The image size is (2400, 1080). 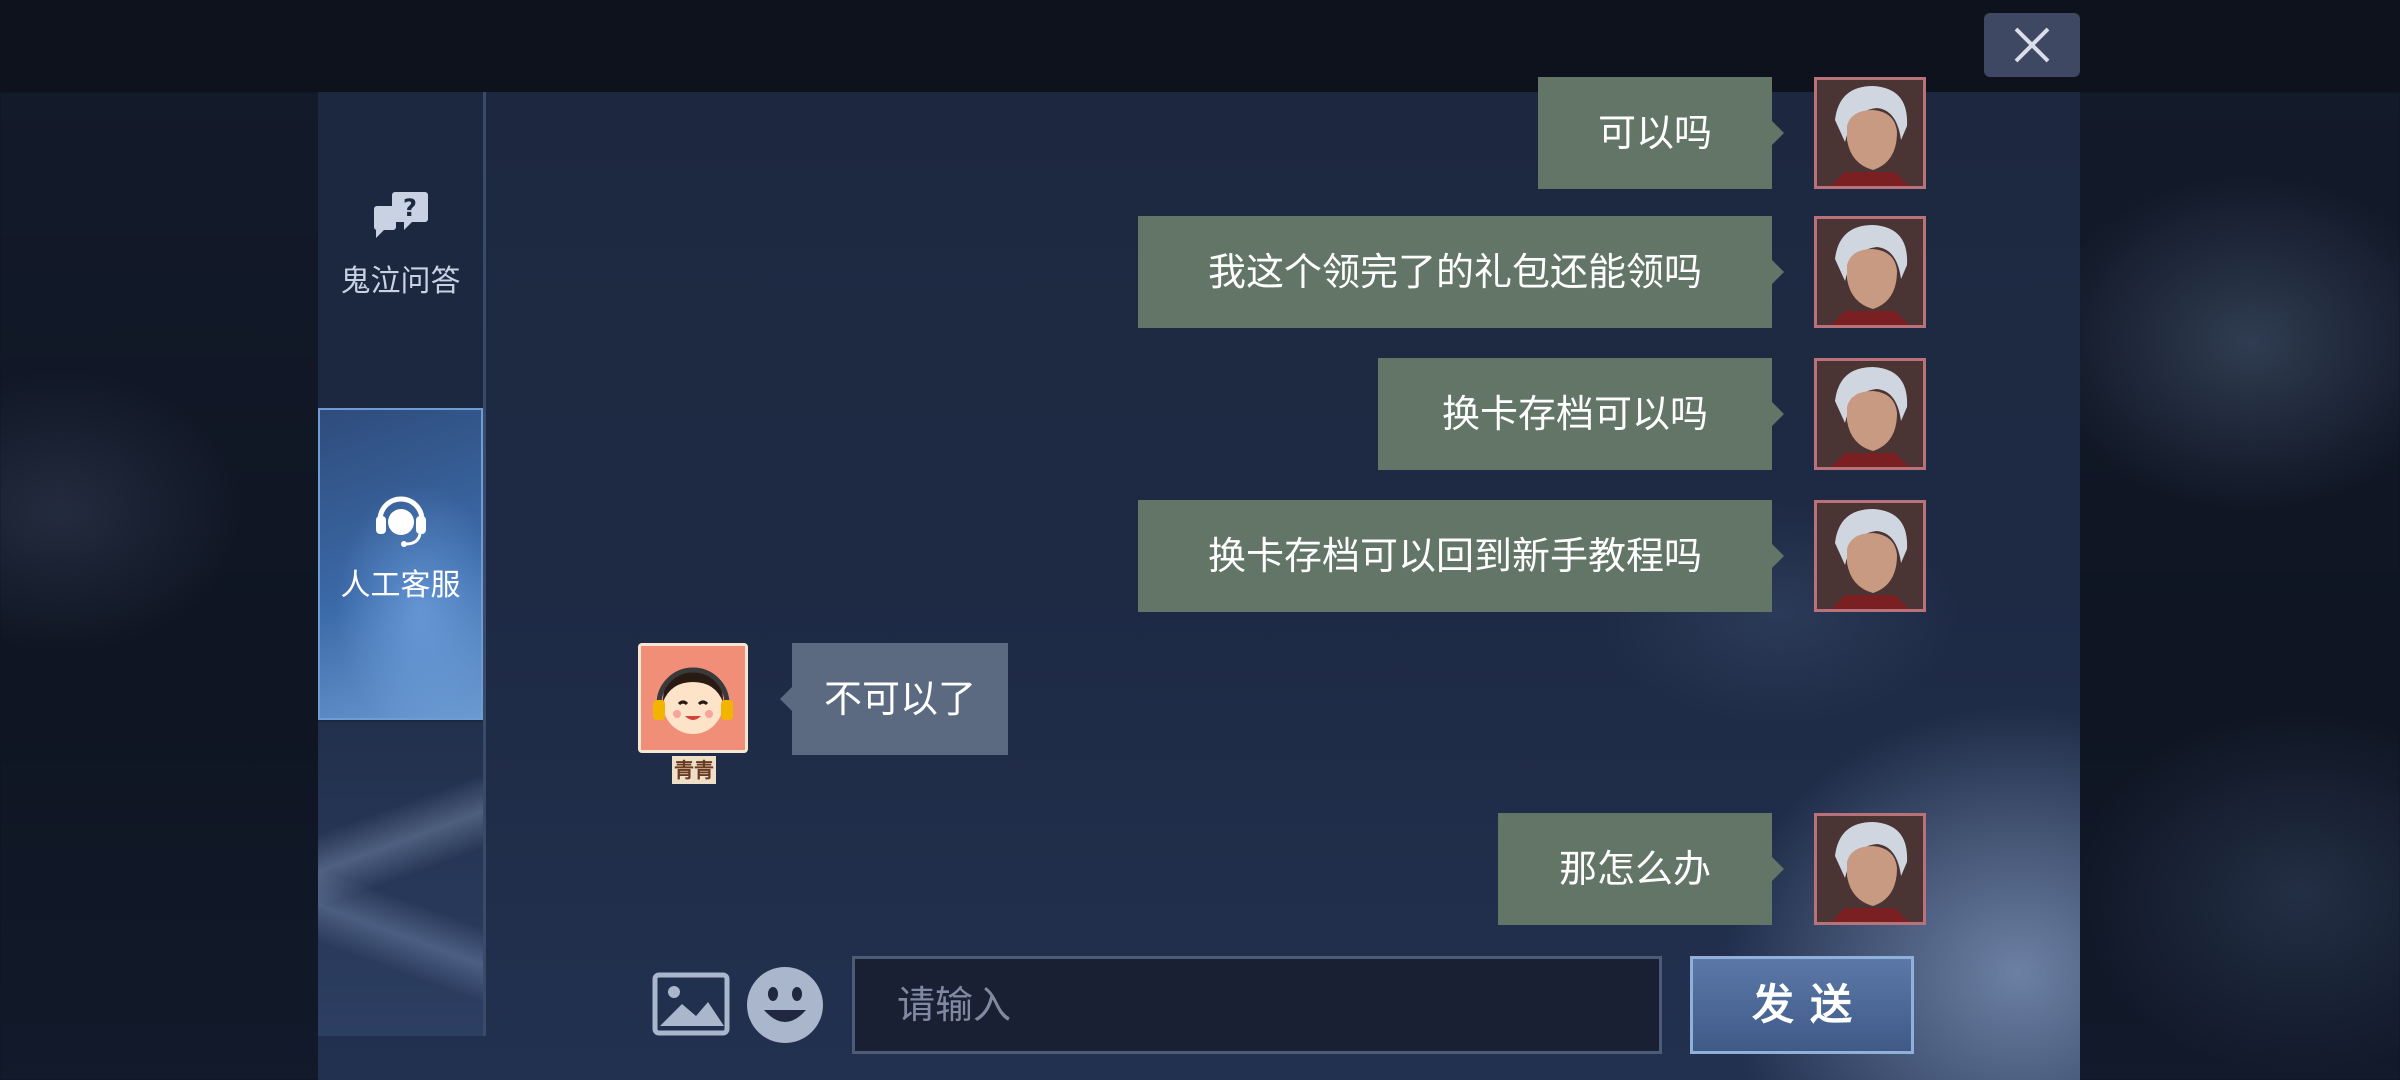 I want to click on sidebar-decoration, so click(x=400, y=879).